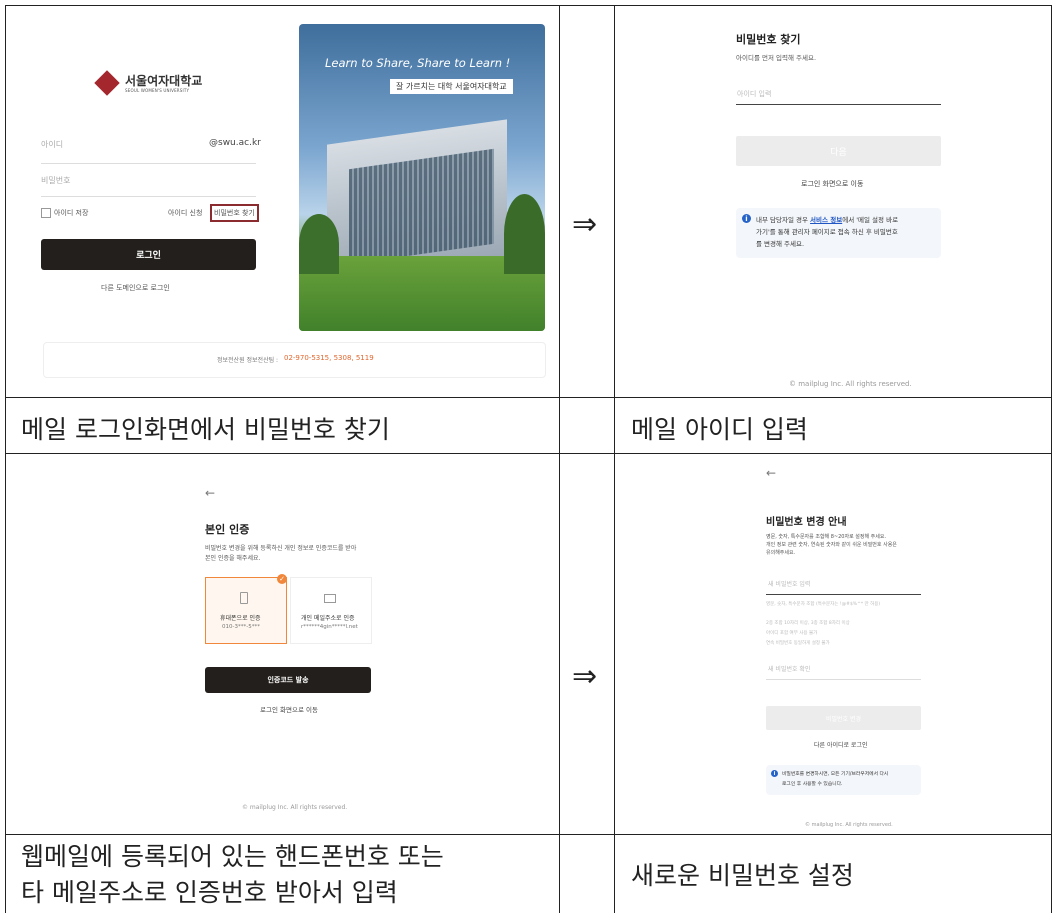 Image resolution: width=1061 pixels, height=916 pixels. I want to click on banner-slogan: Learn to Share, Share to Learn !, so click(418, 63).